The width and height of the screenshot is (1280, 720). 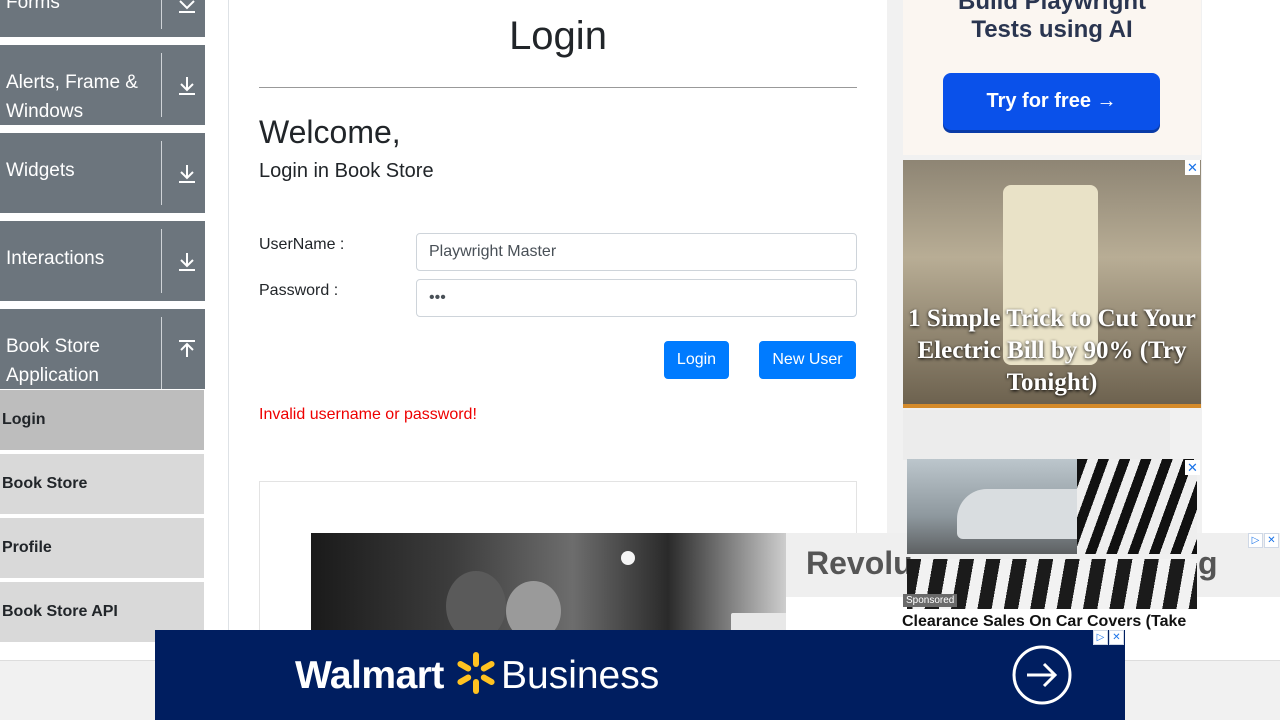 What do you see at coordinates (33, 6) in the screenshot?
I see `sidebar-group-label: Forms` at bounding box center [33, 6].